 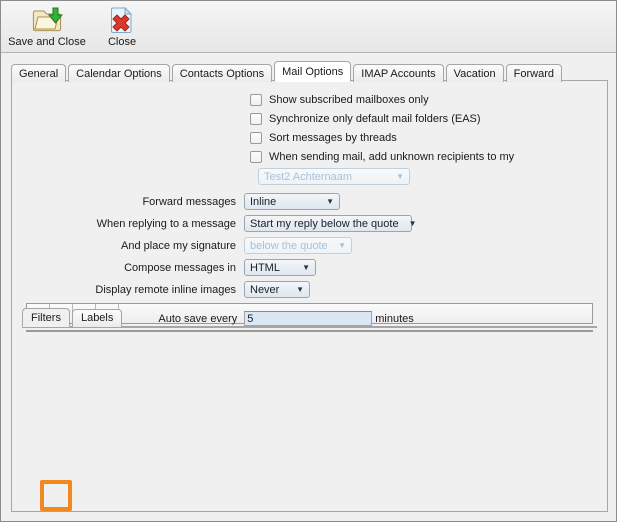 I want to click on tab-general: General, so click(x=39, y=73).